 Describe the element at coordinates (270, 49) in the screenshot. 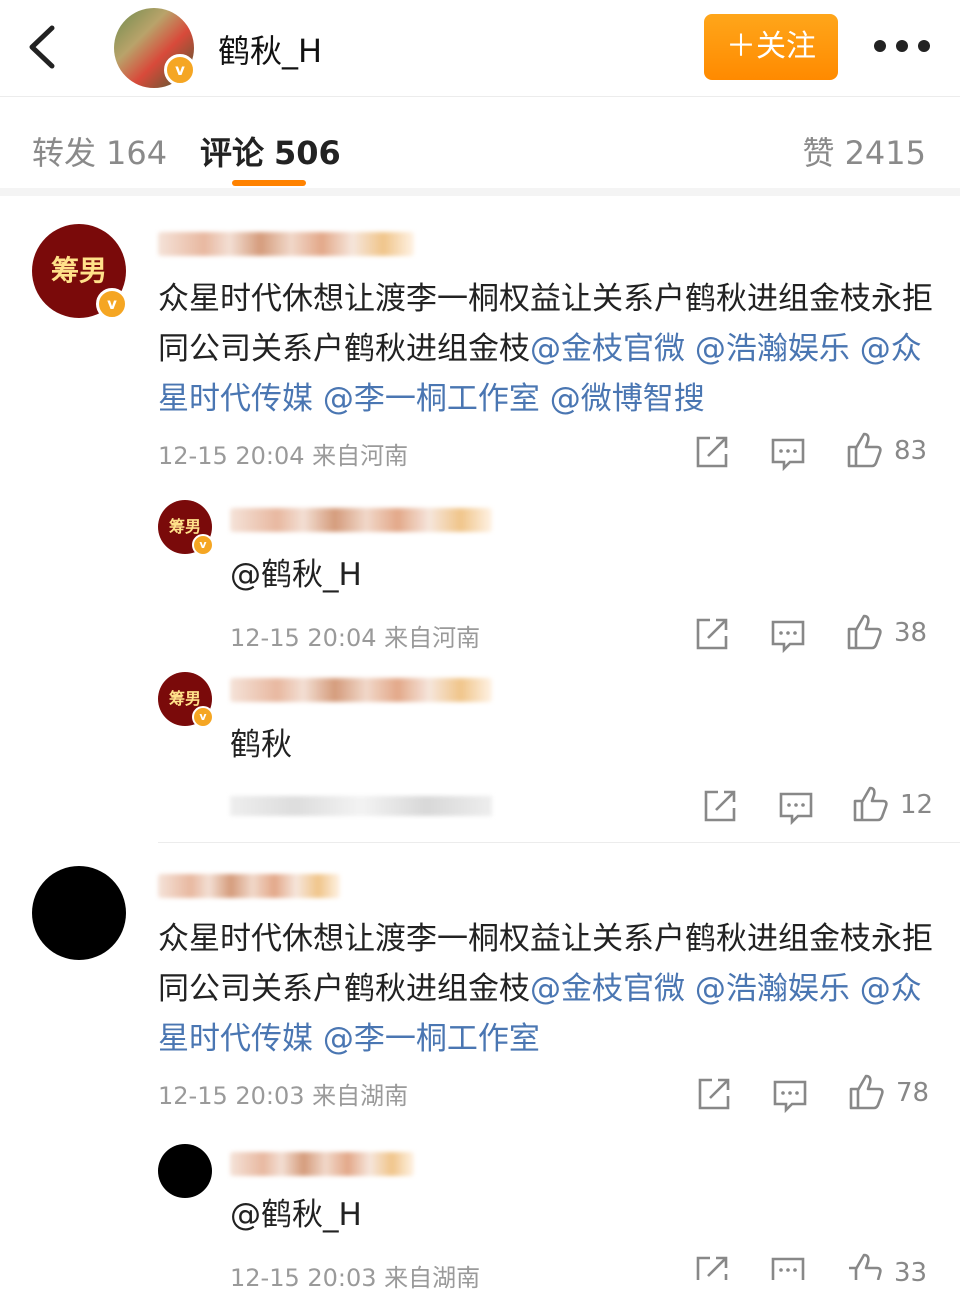

I see `author-name: 鹤秋_H` at that location.